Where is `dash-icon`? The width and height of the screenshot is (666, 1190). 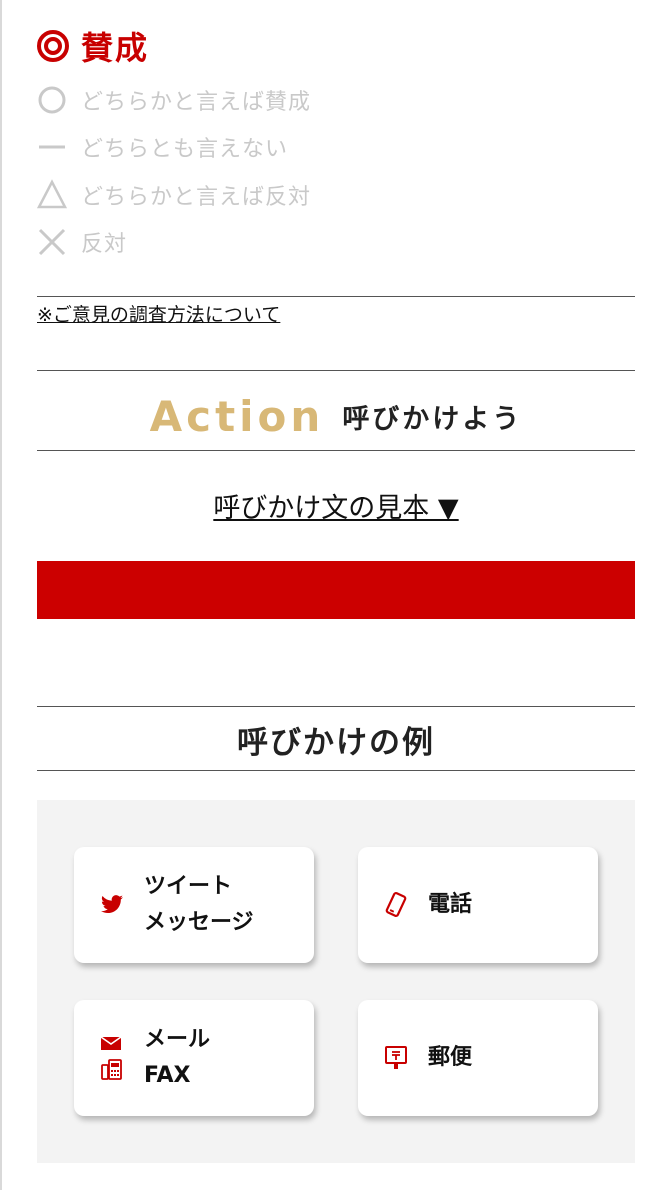
dash-icon is located at coordinates (53, 147).